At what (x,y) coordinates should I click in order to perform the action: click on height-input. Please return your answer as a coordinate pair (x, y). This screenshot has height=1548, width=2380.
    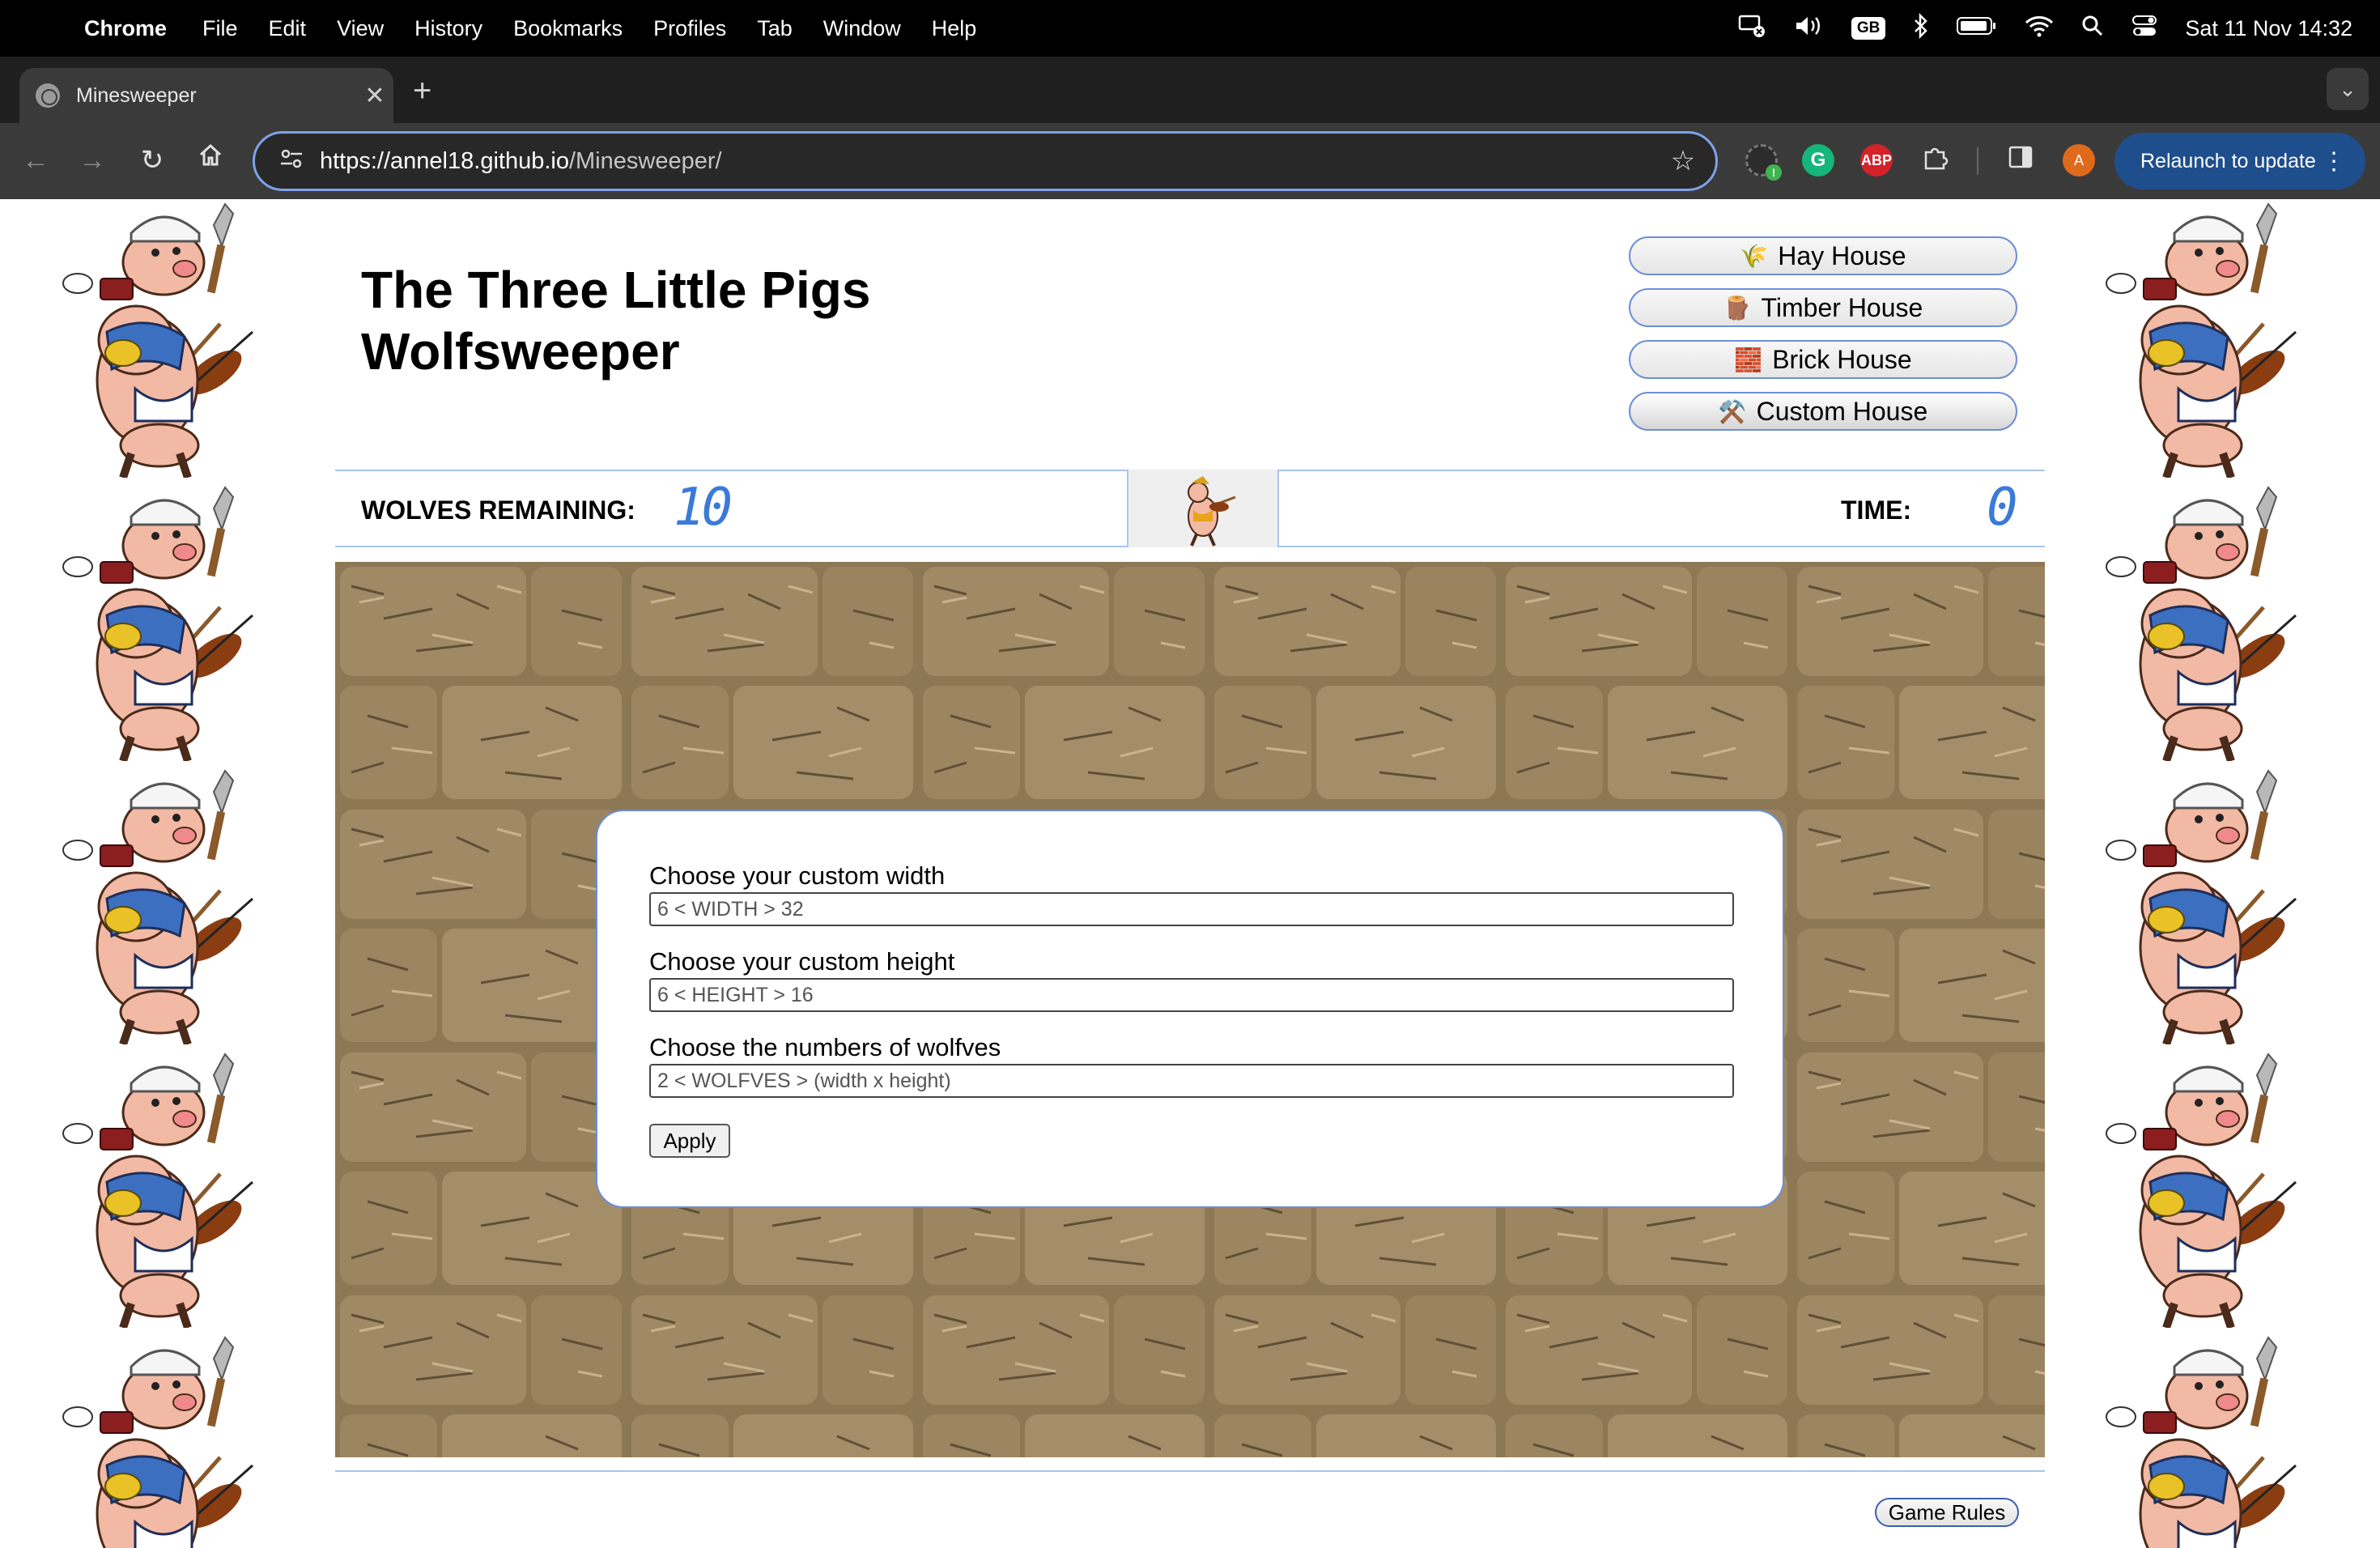
    Looking at the image, I should click on (1192, 995).